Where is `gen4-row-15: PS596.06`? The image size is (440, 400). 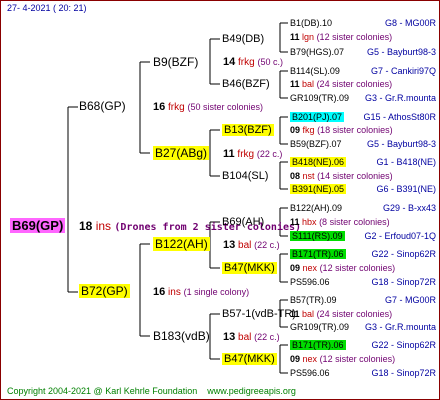
gen4-row-15: PS596.06 is located at coordinates (310, 373).